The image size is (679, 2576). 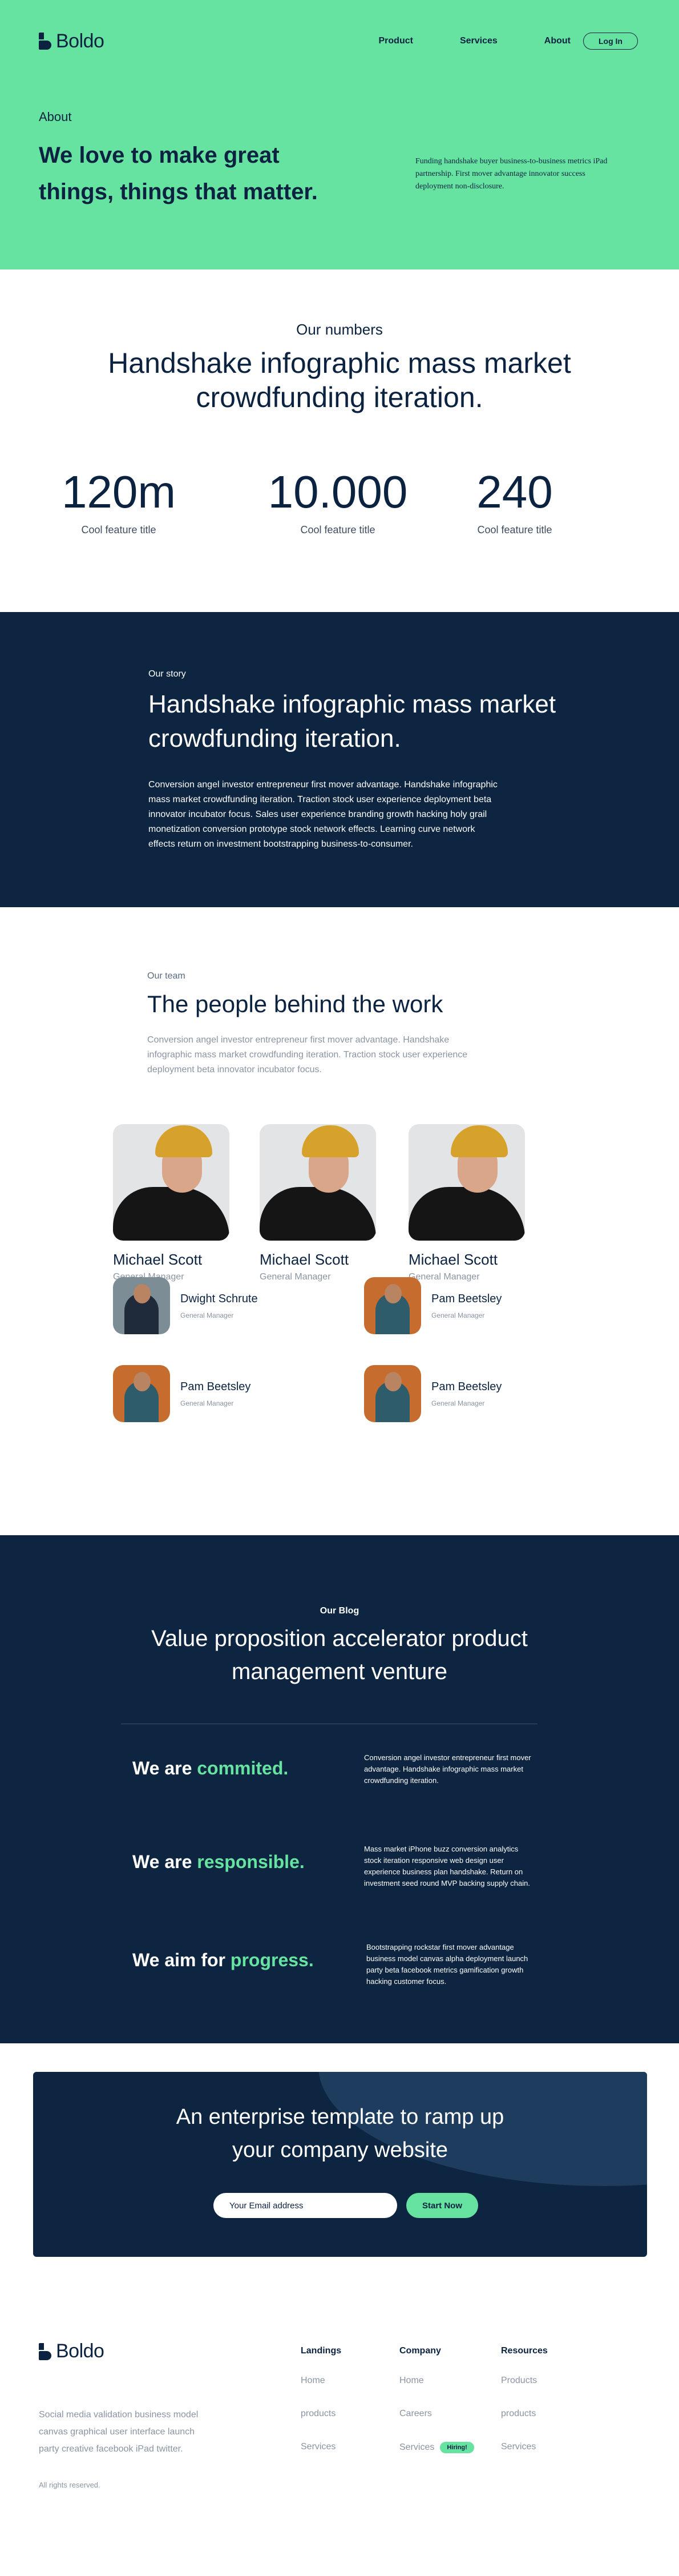 I want to click on blog-eyebrow: Our Blog, so click(x=339, y=1611).